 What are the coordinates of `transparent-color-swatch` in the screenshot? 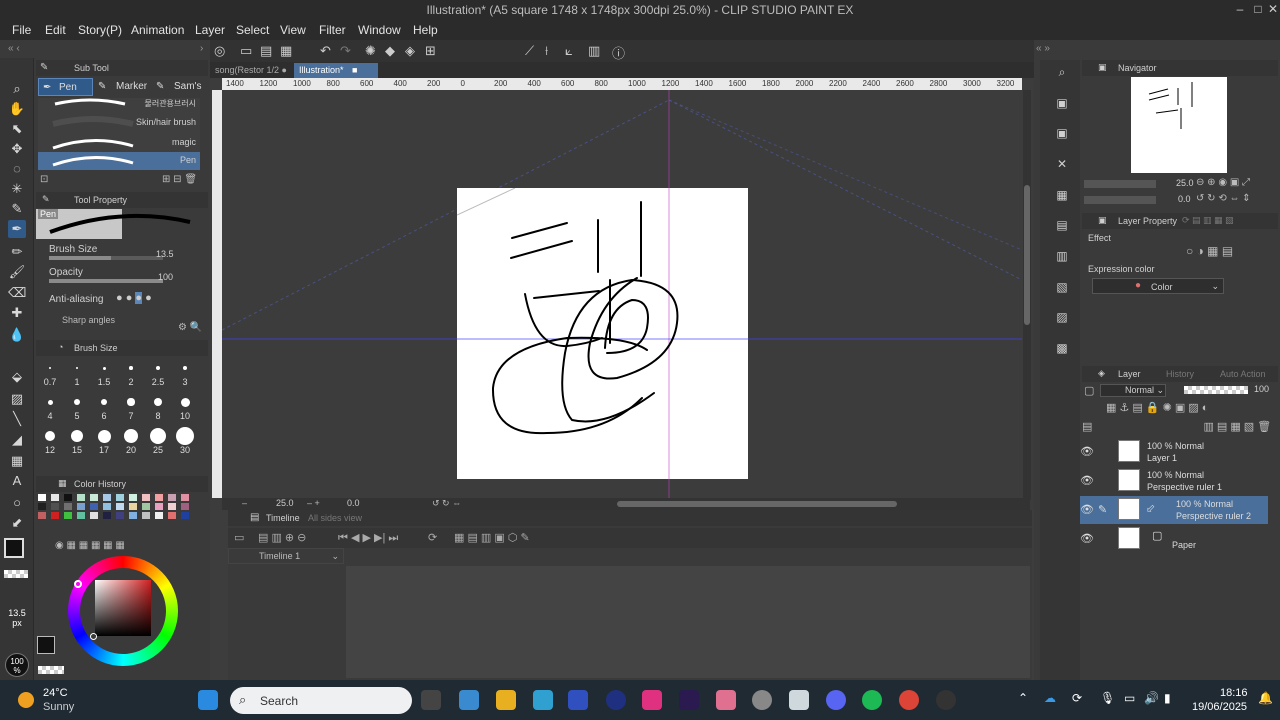 It's located at (16, 574).